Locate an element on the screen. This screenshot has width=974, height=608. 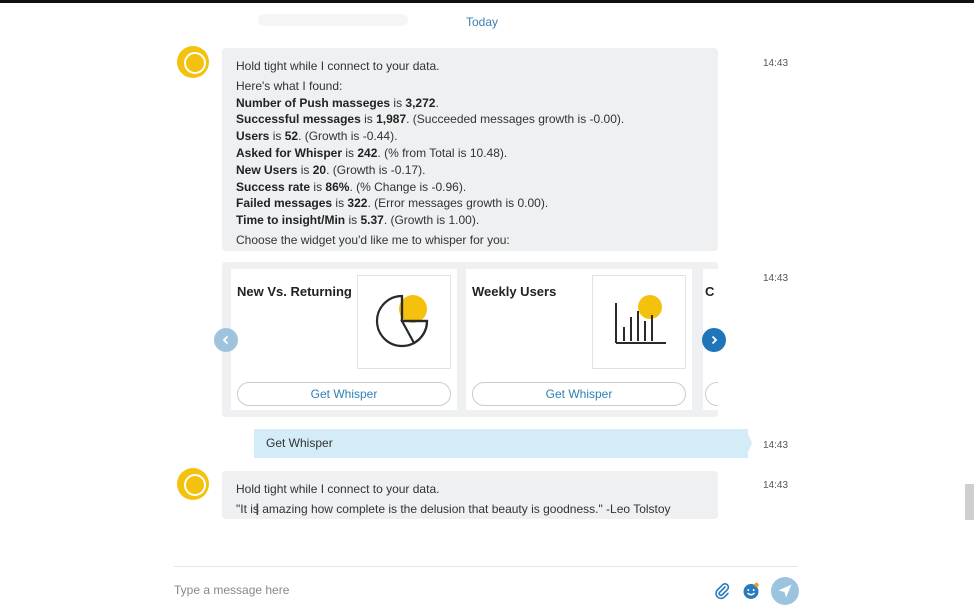
carousel-prev-button is located at coordinates (226, 340).